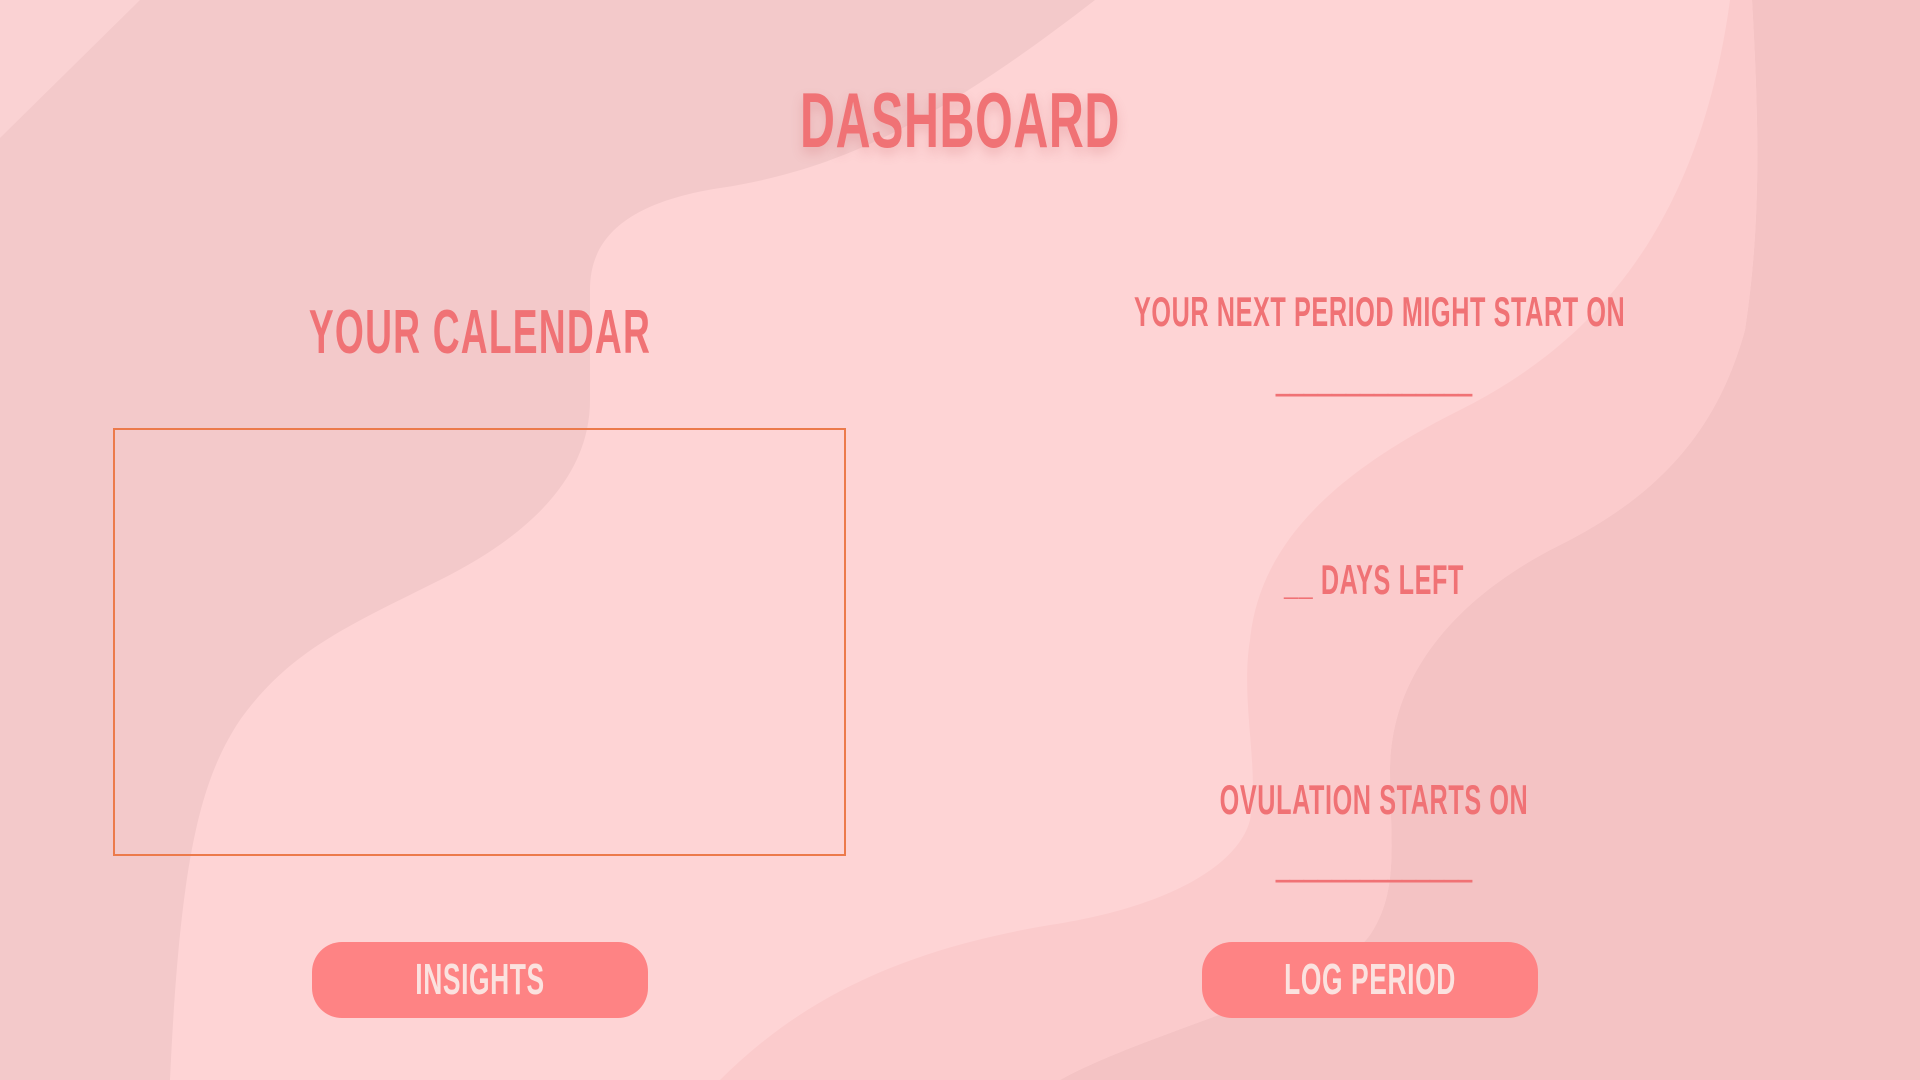  I want to click on ovulation-date: ______________, so click(1374, 859).